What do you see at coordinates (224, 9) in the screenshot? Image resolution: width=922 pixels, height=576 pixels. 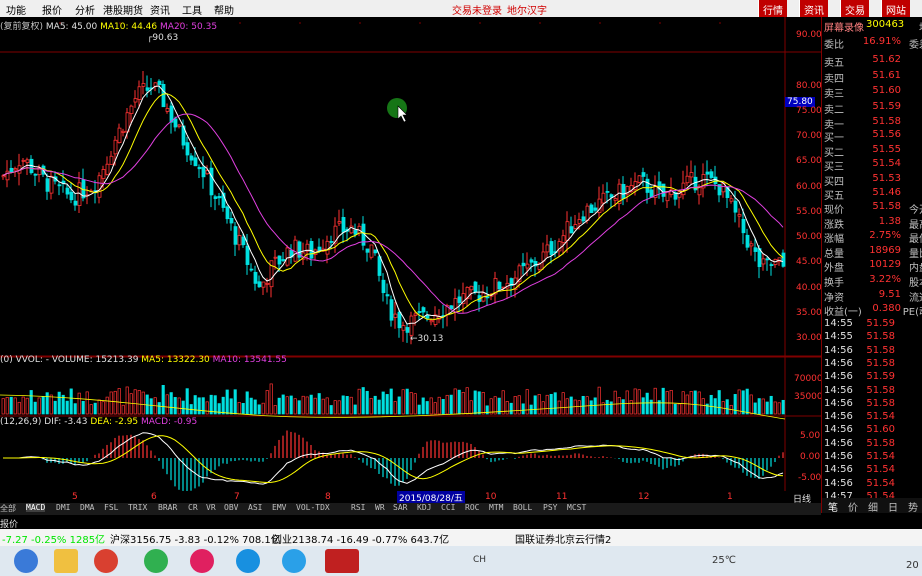 I see `menu-help: 帮助` at bounding box center [224, 9].